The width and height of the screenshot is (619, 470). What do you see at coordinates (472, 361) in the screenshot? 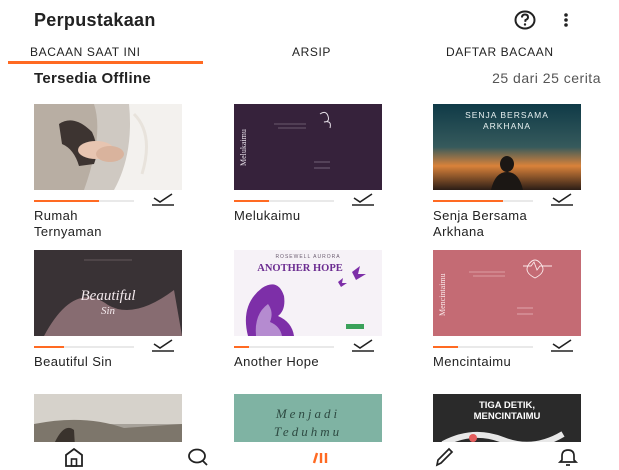
I see `book-title: Mencintaimu` at bounding box center [472, 361].